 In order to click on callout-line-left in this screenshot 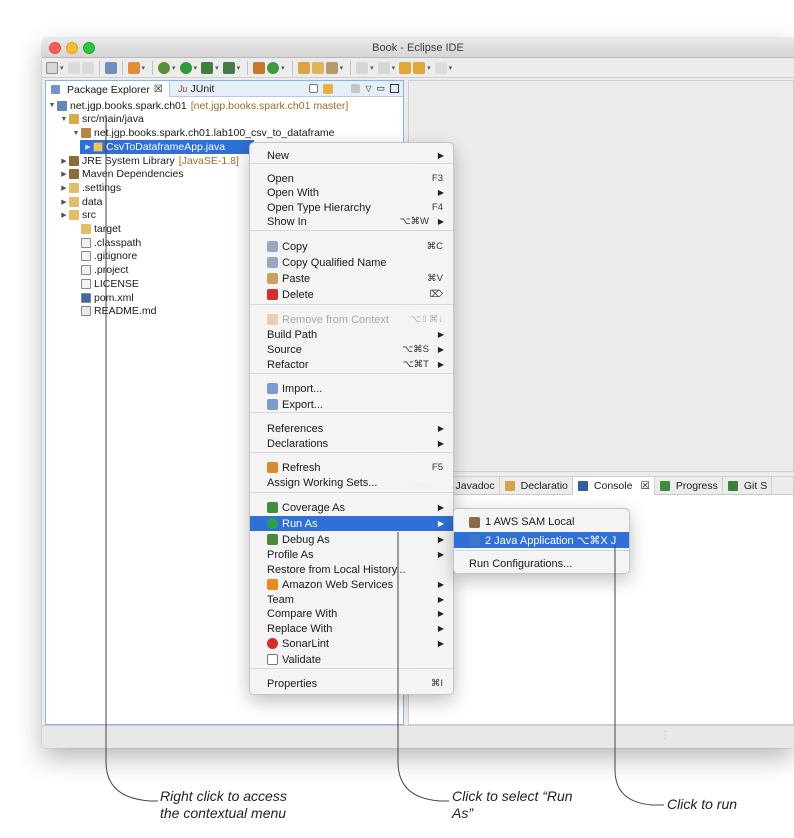, I will do `click(131, 458)`.